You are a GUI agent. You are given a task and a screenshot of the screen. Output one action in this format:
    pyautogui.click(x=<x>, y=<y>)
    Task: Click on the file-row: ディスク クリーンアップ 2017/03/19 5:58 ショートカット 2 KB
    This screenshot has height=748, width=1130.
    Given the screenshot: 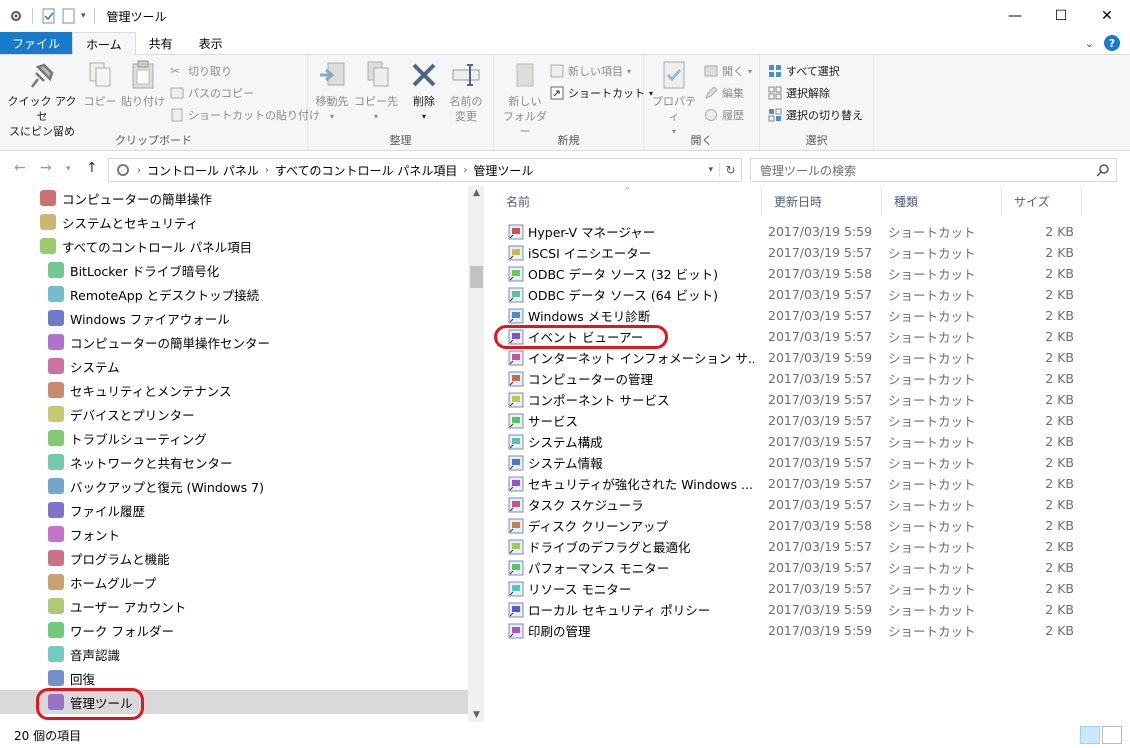 What is the action you would take?
    pyautogui.click(x=794, y=525)
    